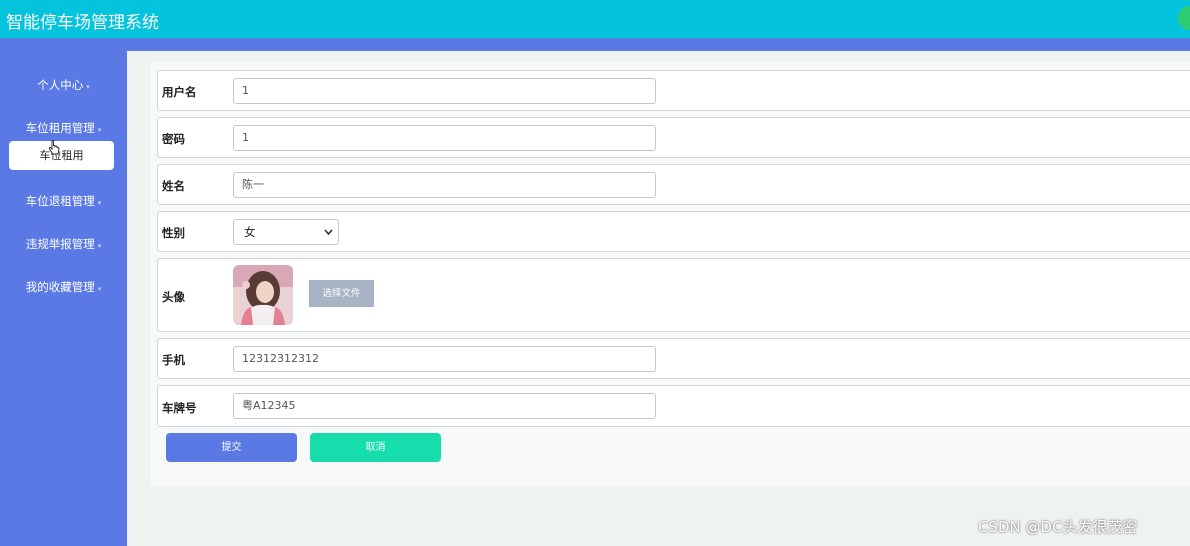 This screenshot has height=546, width=1190. I want to click on sidebar-item-label: 我的收藏管理, so click(60, 287).